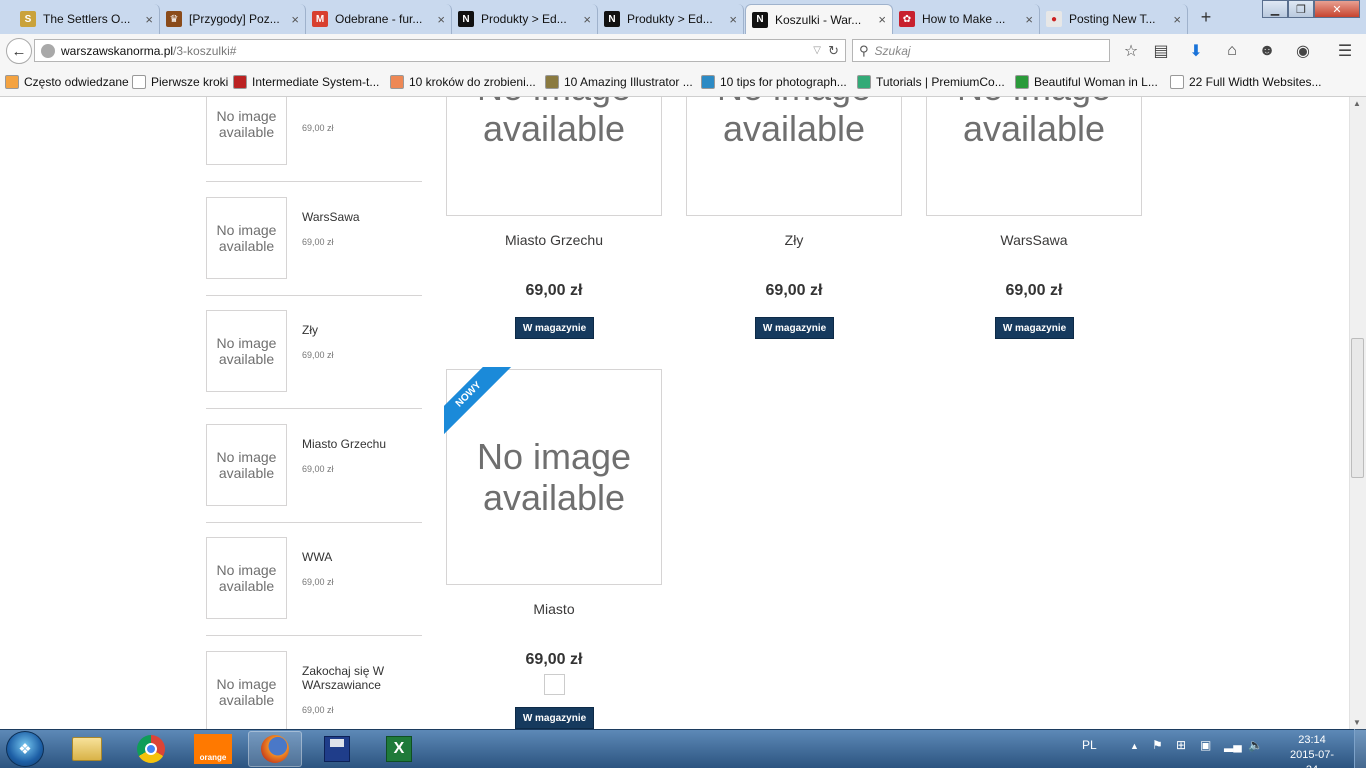 Image resolution: width=1366 pixels, height=768 pixels. What do you see at coordinates (180, 82) in the screenshot?
I see `bookmark-item: Pierwsze kroki` at bounding box center [180, 82].